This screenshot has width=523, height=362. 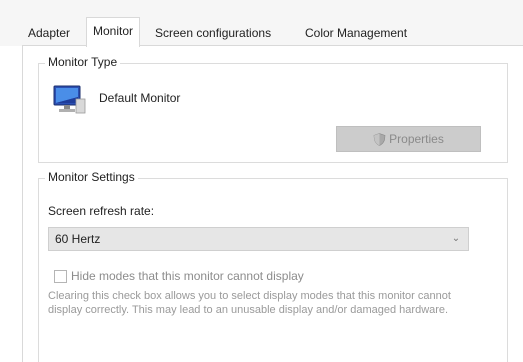 I want to click on refresh-rate-label: Screen refresh rate:, so click(x=101, y=211).